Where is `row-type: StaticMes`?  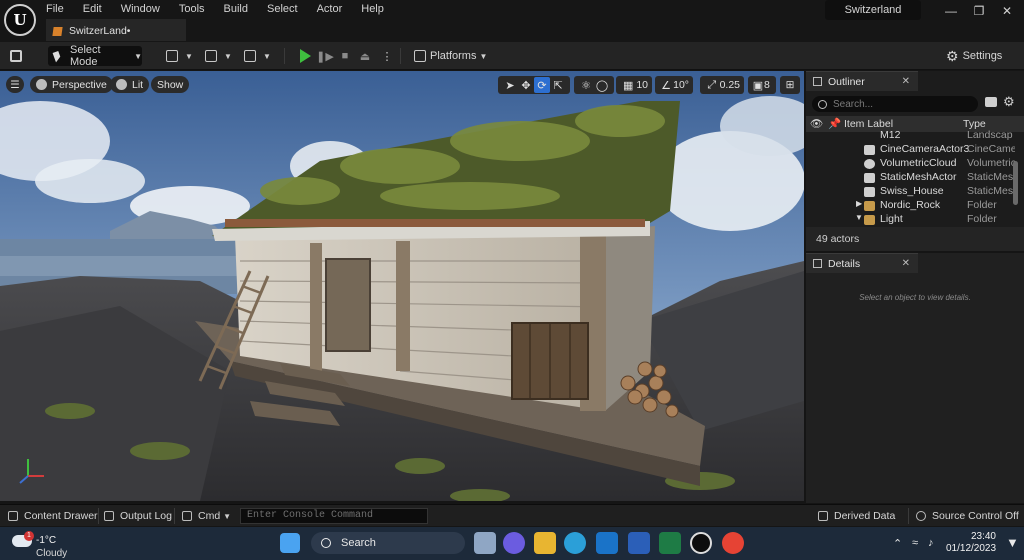 row-type: StaticMes is located at coordinates (990, 191).